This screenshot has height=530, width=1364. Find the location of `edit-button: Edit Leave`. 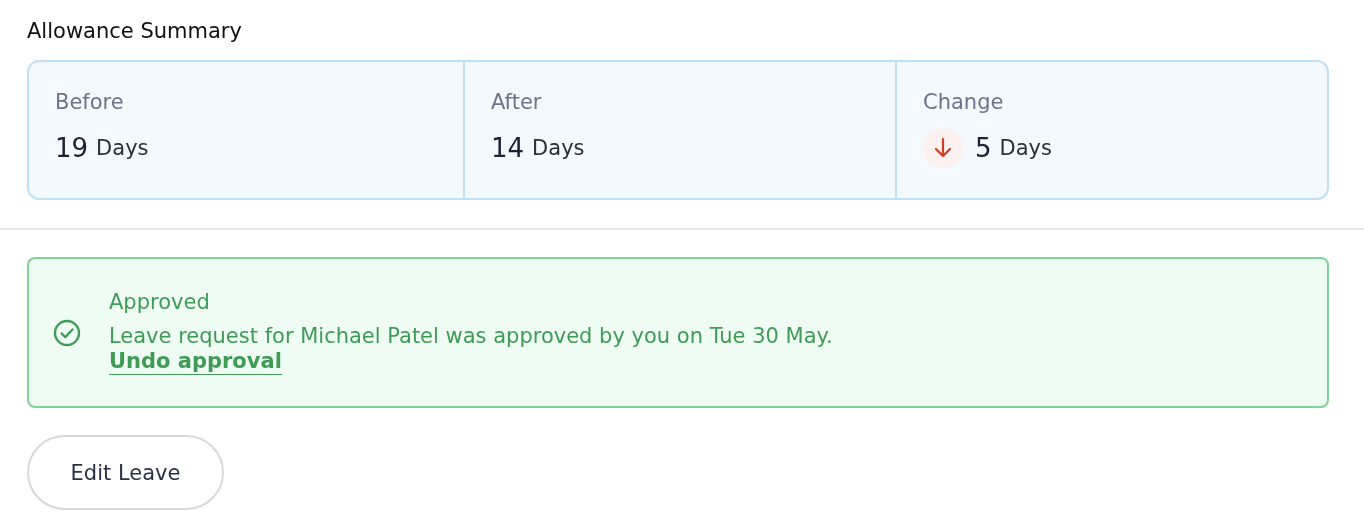

edit-button: Edit Leave is located at coordinates (125, 472).